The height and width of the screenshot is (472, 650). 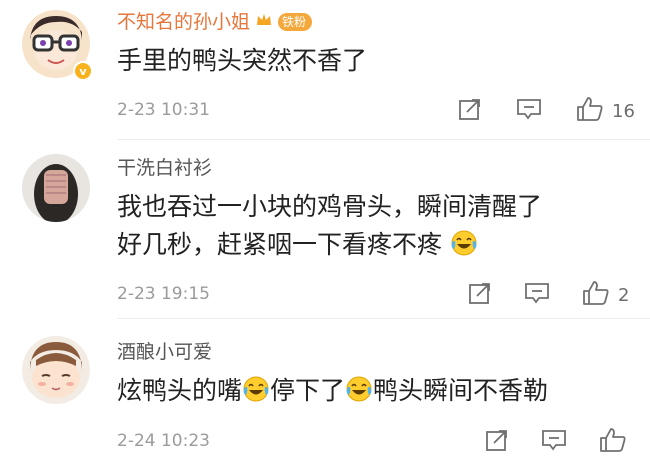 What do you see at coordinates (280, 244) in the screenshot?
I see `comment-text-line: 好几秒，赶紧咽一下看疼不疼` at bounding box center [280, 244].